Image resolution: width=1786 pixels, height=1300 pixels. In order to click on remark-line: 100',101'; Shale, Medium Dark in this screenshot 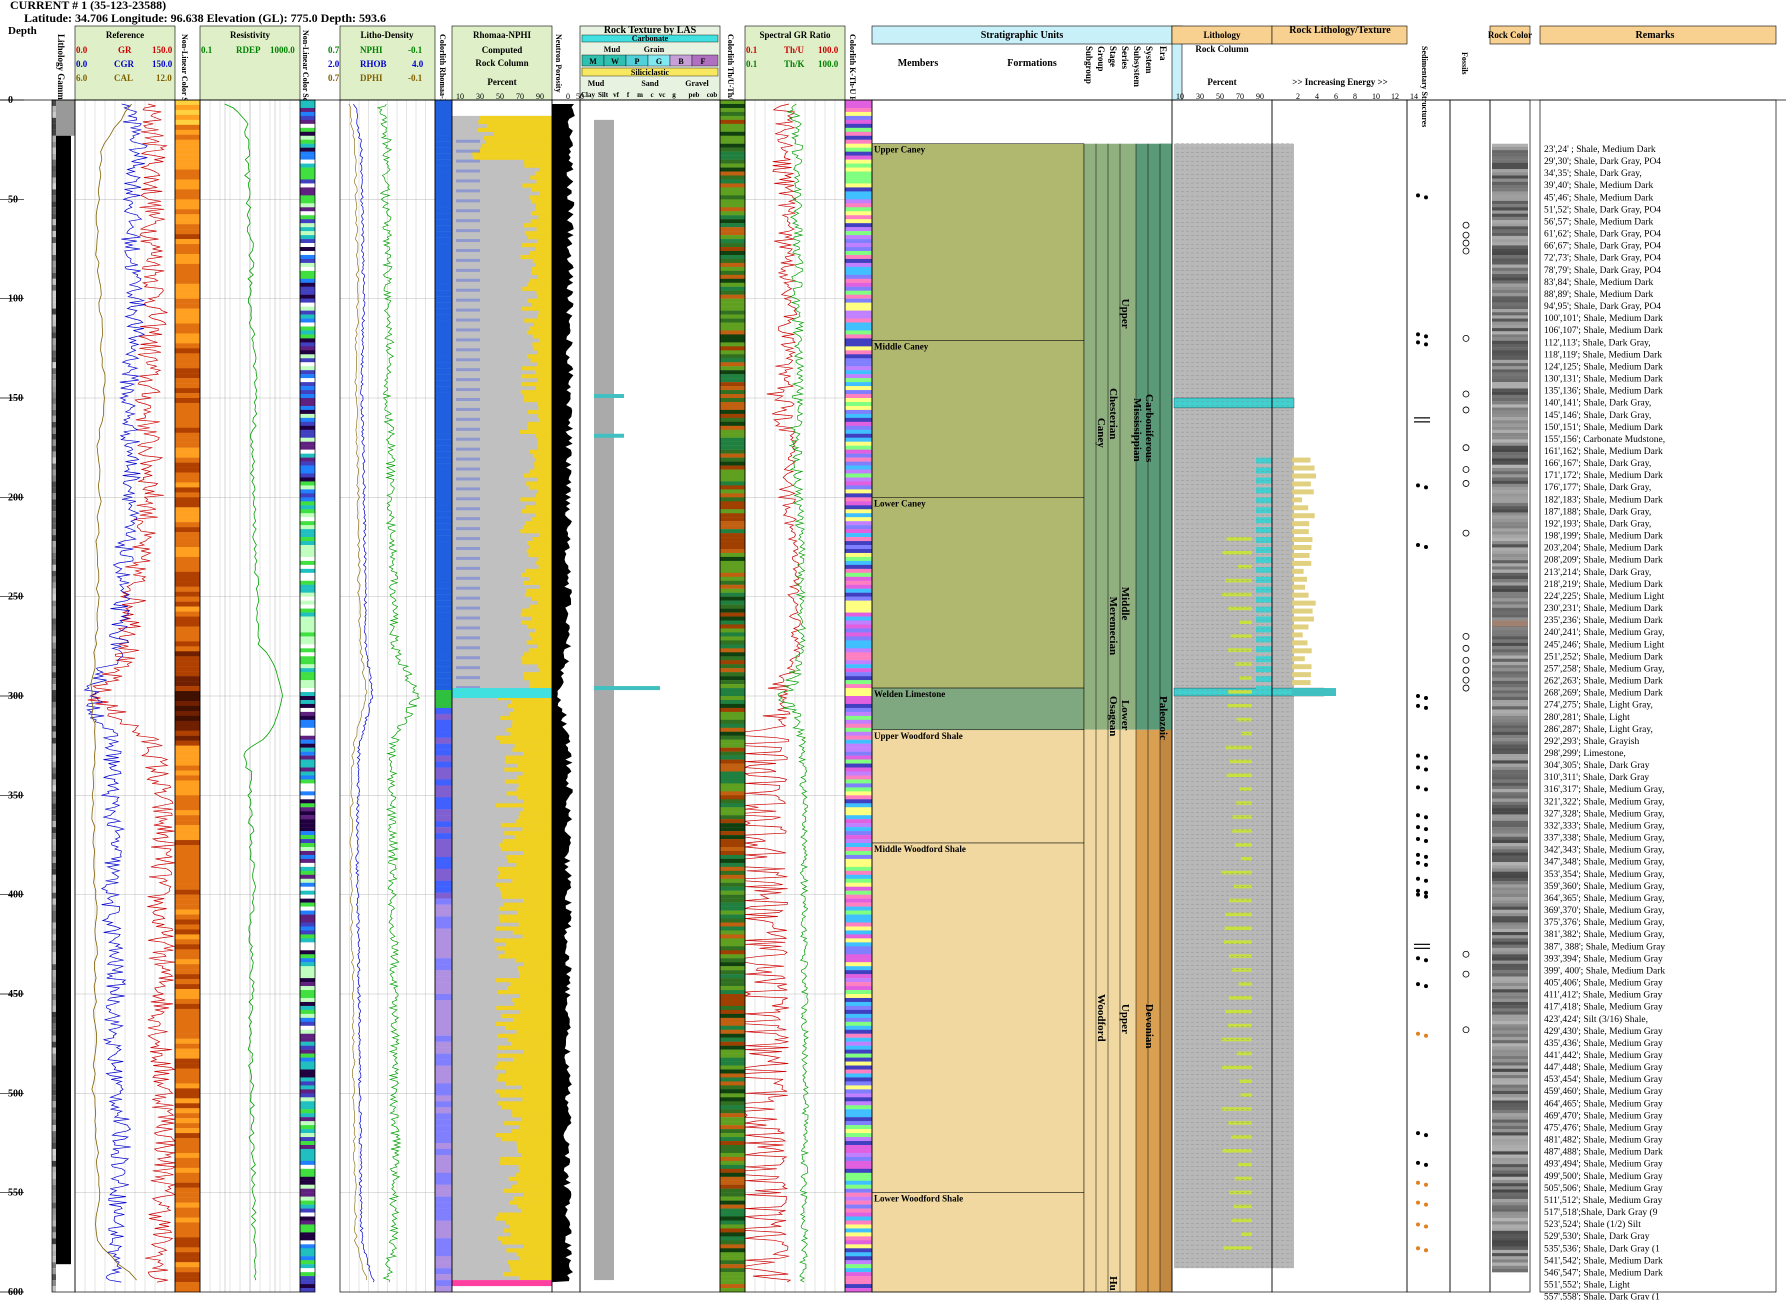, I will do `click(1603, 319)`.